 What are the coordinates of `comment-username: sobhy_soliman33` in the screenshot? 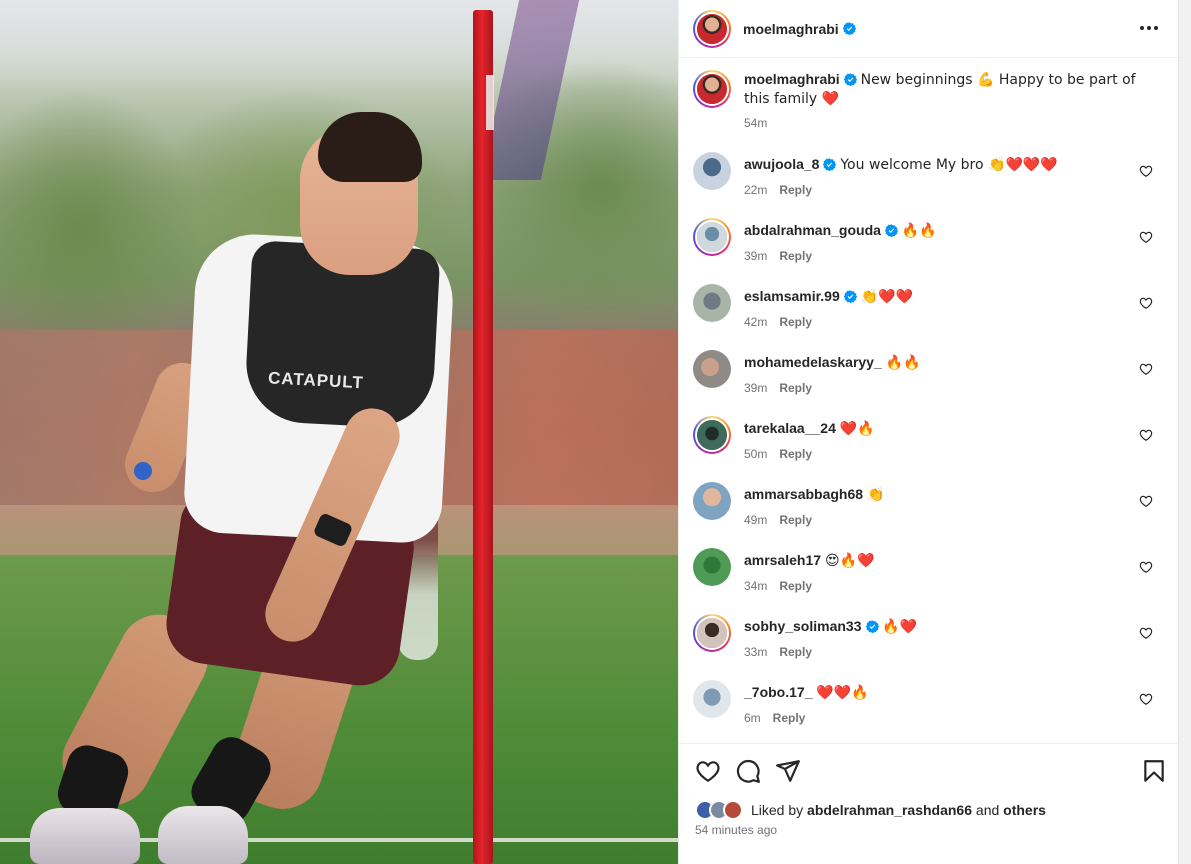 It's located at (803, 626).